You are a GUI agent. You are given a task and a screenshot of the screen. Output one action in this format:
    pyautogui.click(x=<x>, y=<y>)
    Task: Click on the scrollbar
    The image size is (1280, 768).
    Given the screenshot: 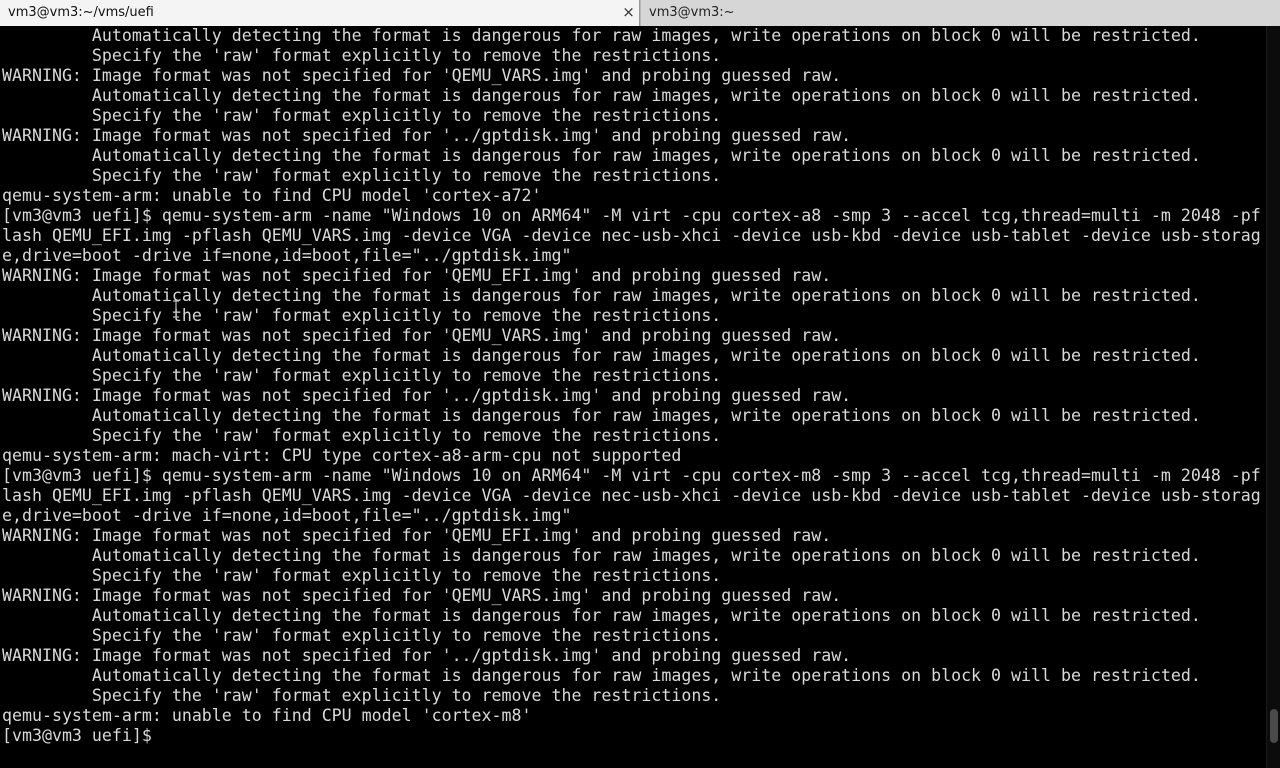 What is the action you would take?
    pyautogui.click(x=1273, y=397)
    